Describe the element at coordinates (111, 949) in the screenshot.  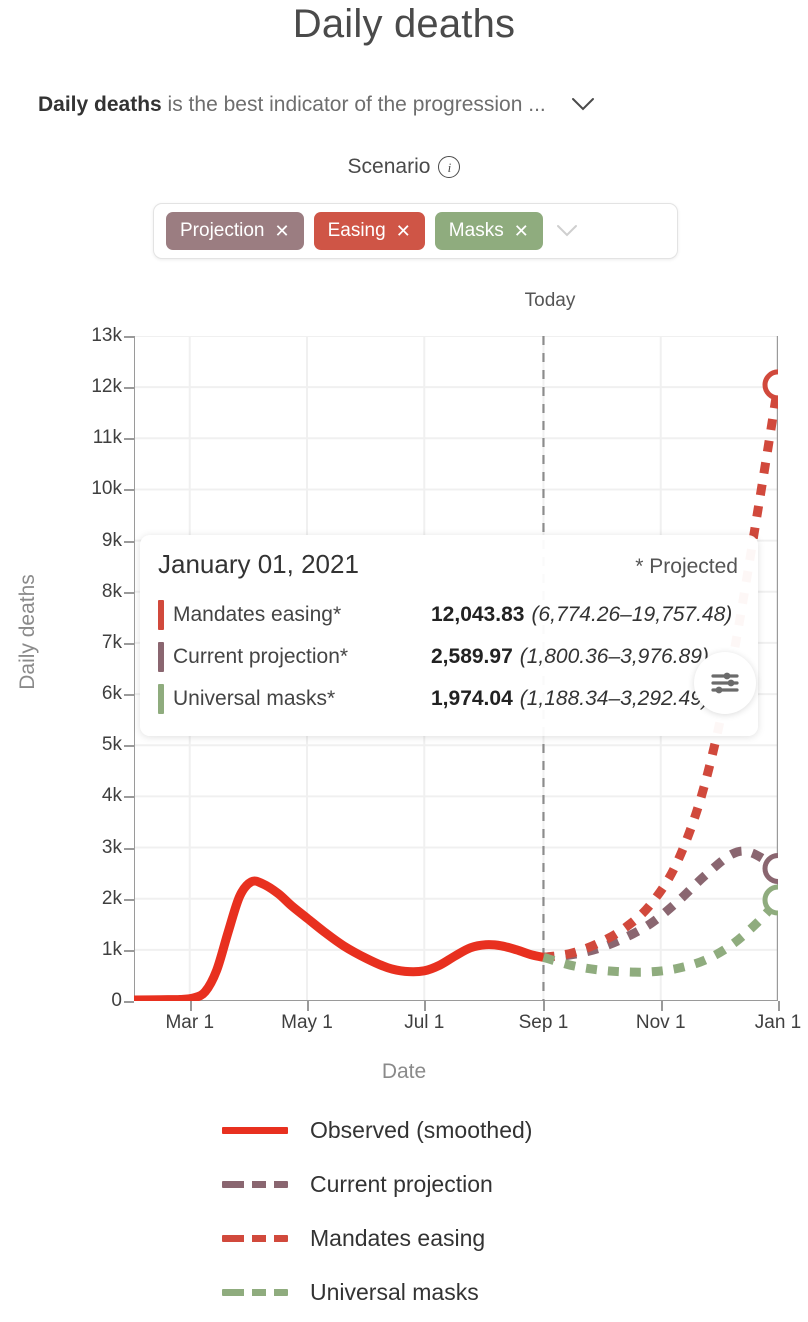
I see `y-axis-tick-label: 1k` at that location.